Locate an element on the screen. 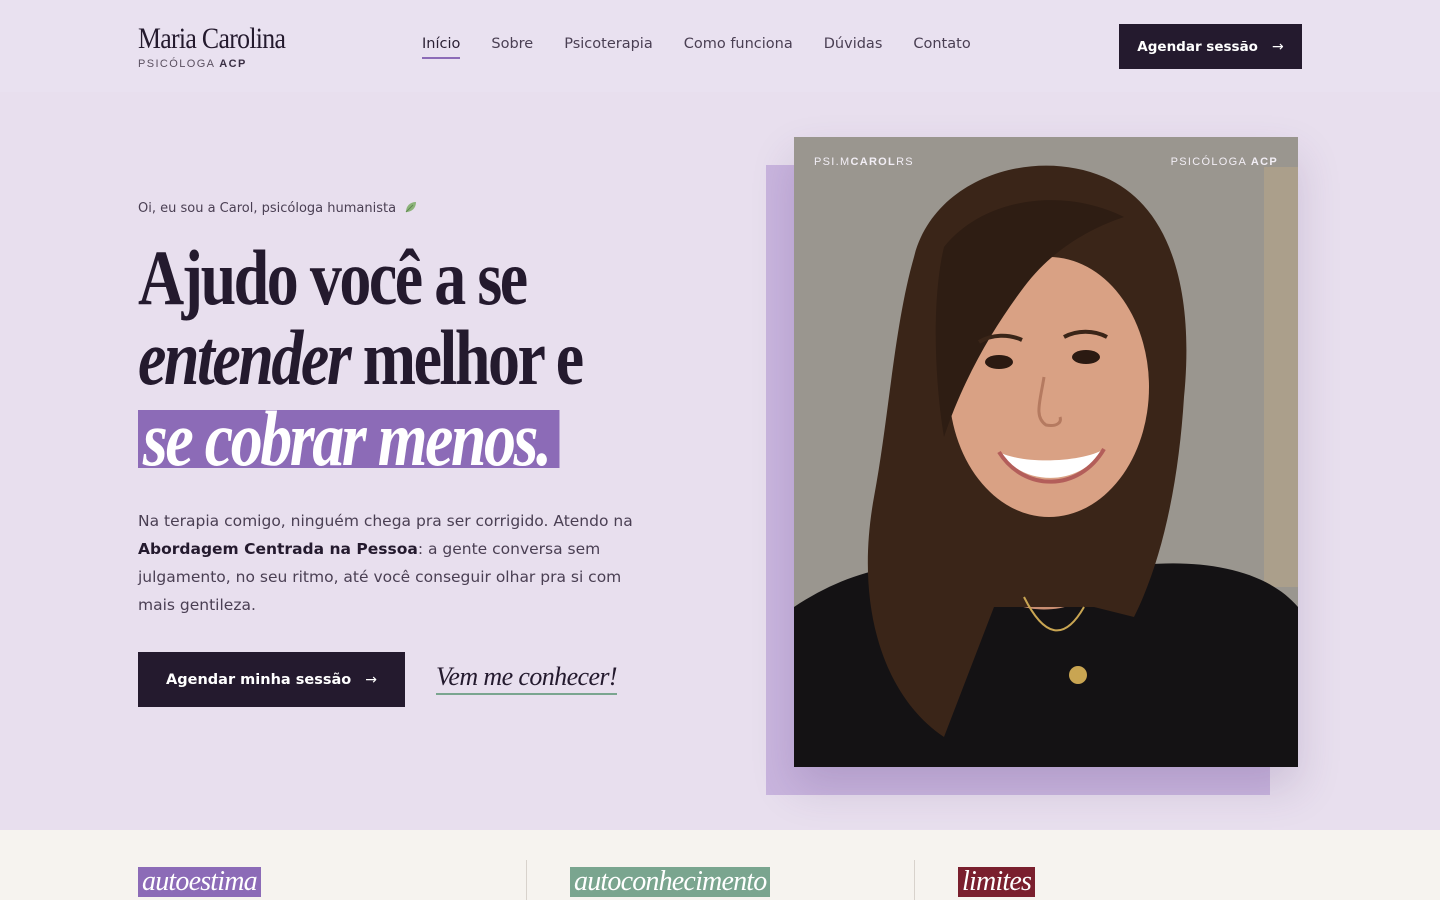  schedule-my-session-label: Agendar minha sessão is located at coordinates (259, 679).